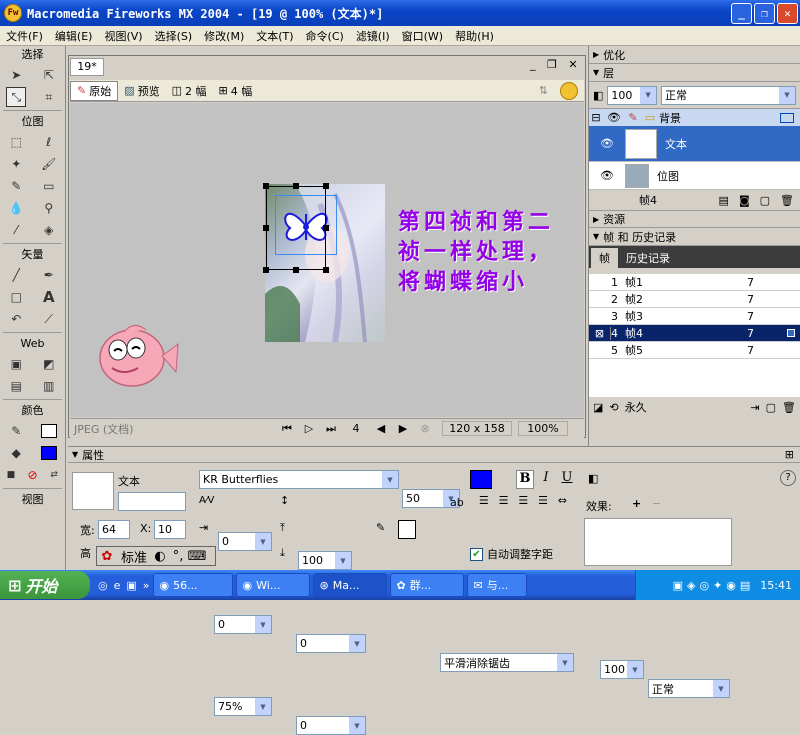  Describe the element at coordinates (694, 73) in the screenshot. I see `layers-panel-header: ▼ 层` at that location.